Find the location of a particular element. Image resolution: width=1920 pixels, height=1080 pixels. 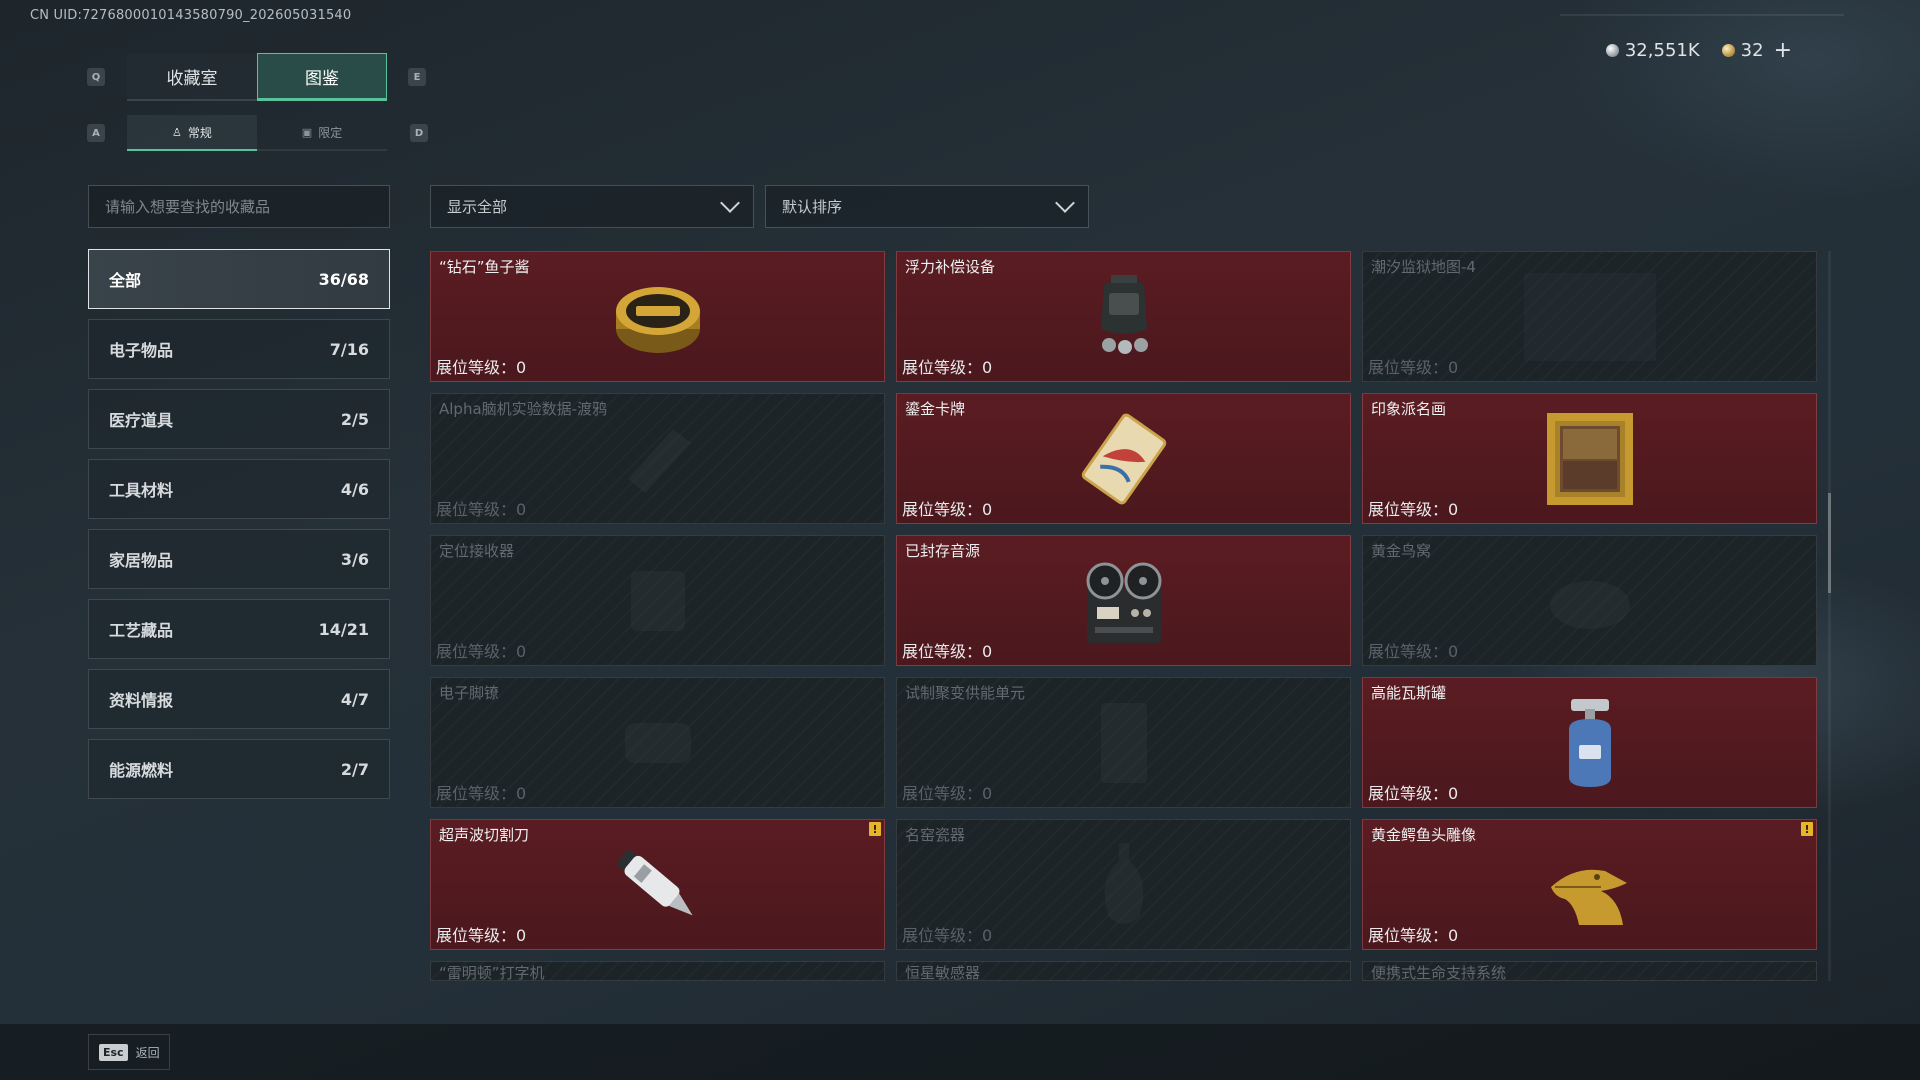

category-count: 14/21 is located at coordinates (343, 629).